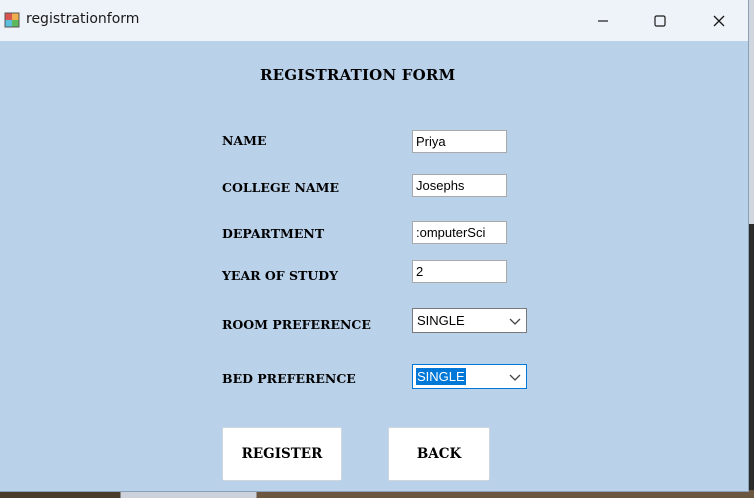 This screenshot has width=754, height=498. Describe the element at coordinates (296, 324) in the screenshot. I see `room-preference-label: ROOM PREFERENCE` at that location.